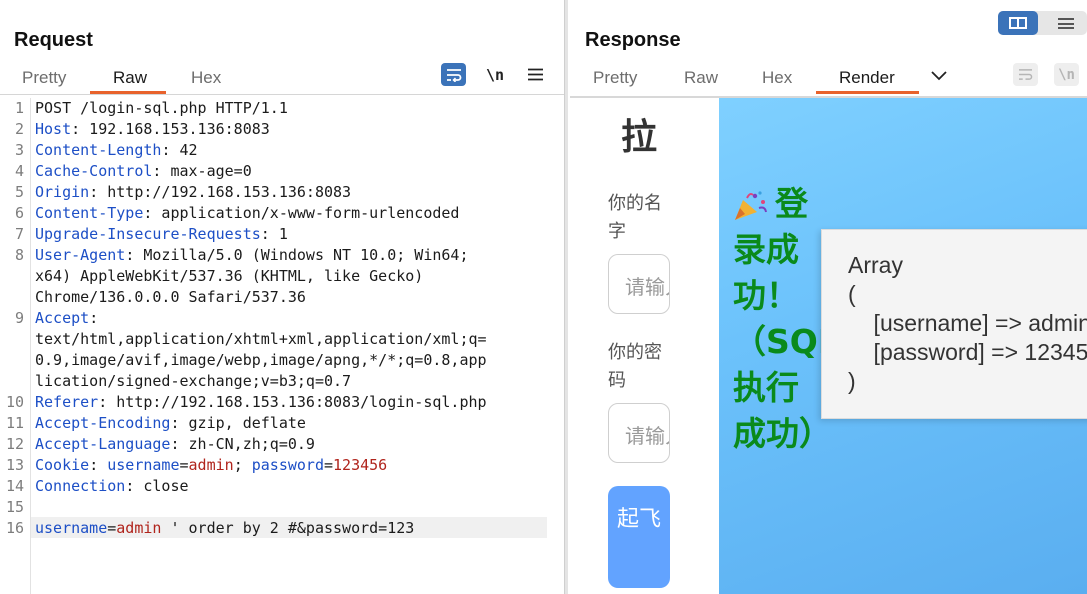 The height and width of the screenshot is (594, 1087). Describe the element at coordinates (282, 318) in the screenshot. I see `code-line: 9 Accept:` at that location.